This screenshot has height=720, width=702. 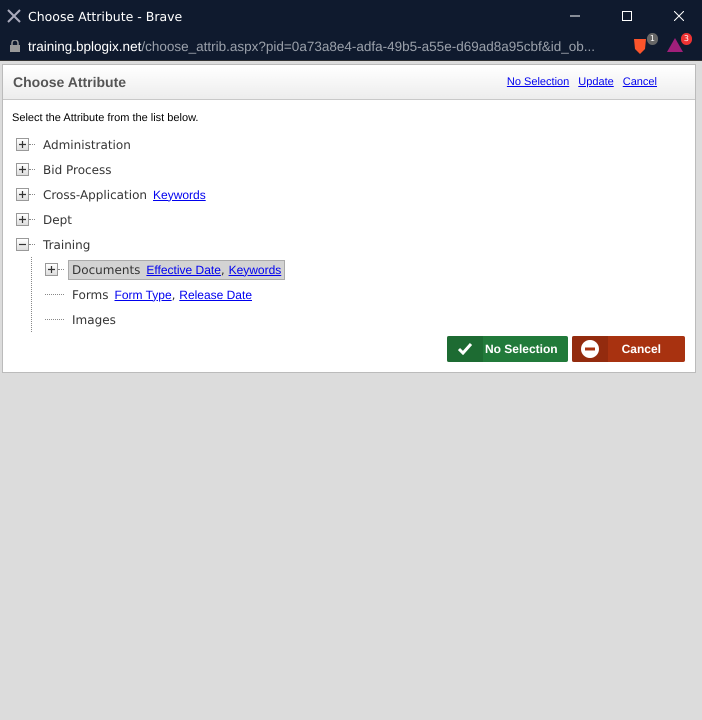 I want to click on attribute-link: Release Date, so click(x=215, y=295).